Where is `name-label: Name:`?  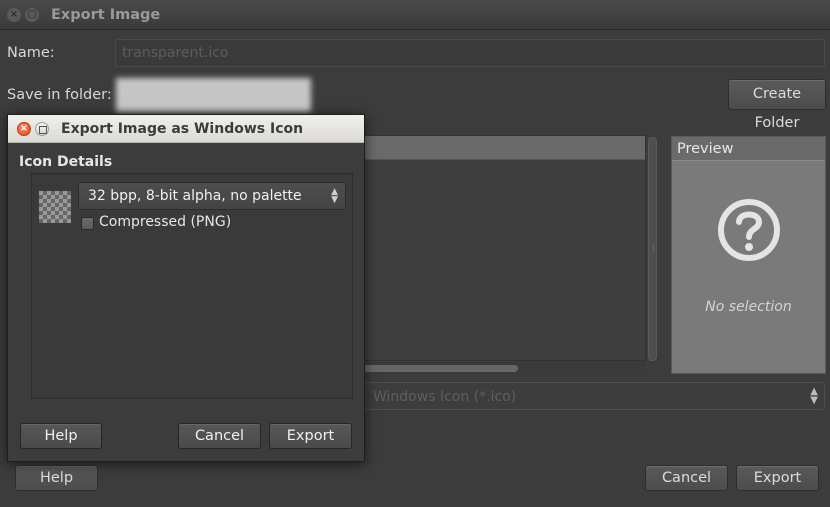 name-label: Name: is located at coordinates (31, 53).